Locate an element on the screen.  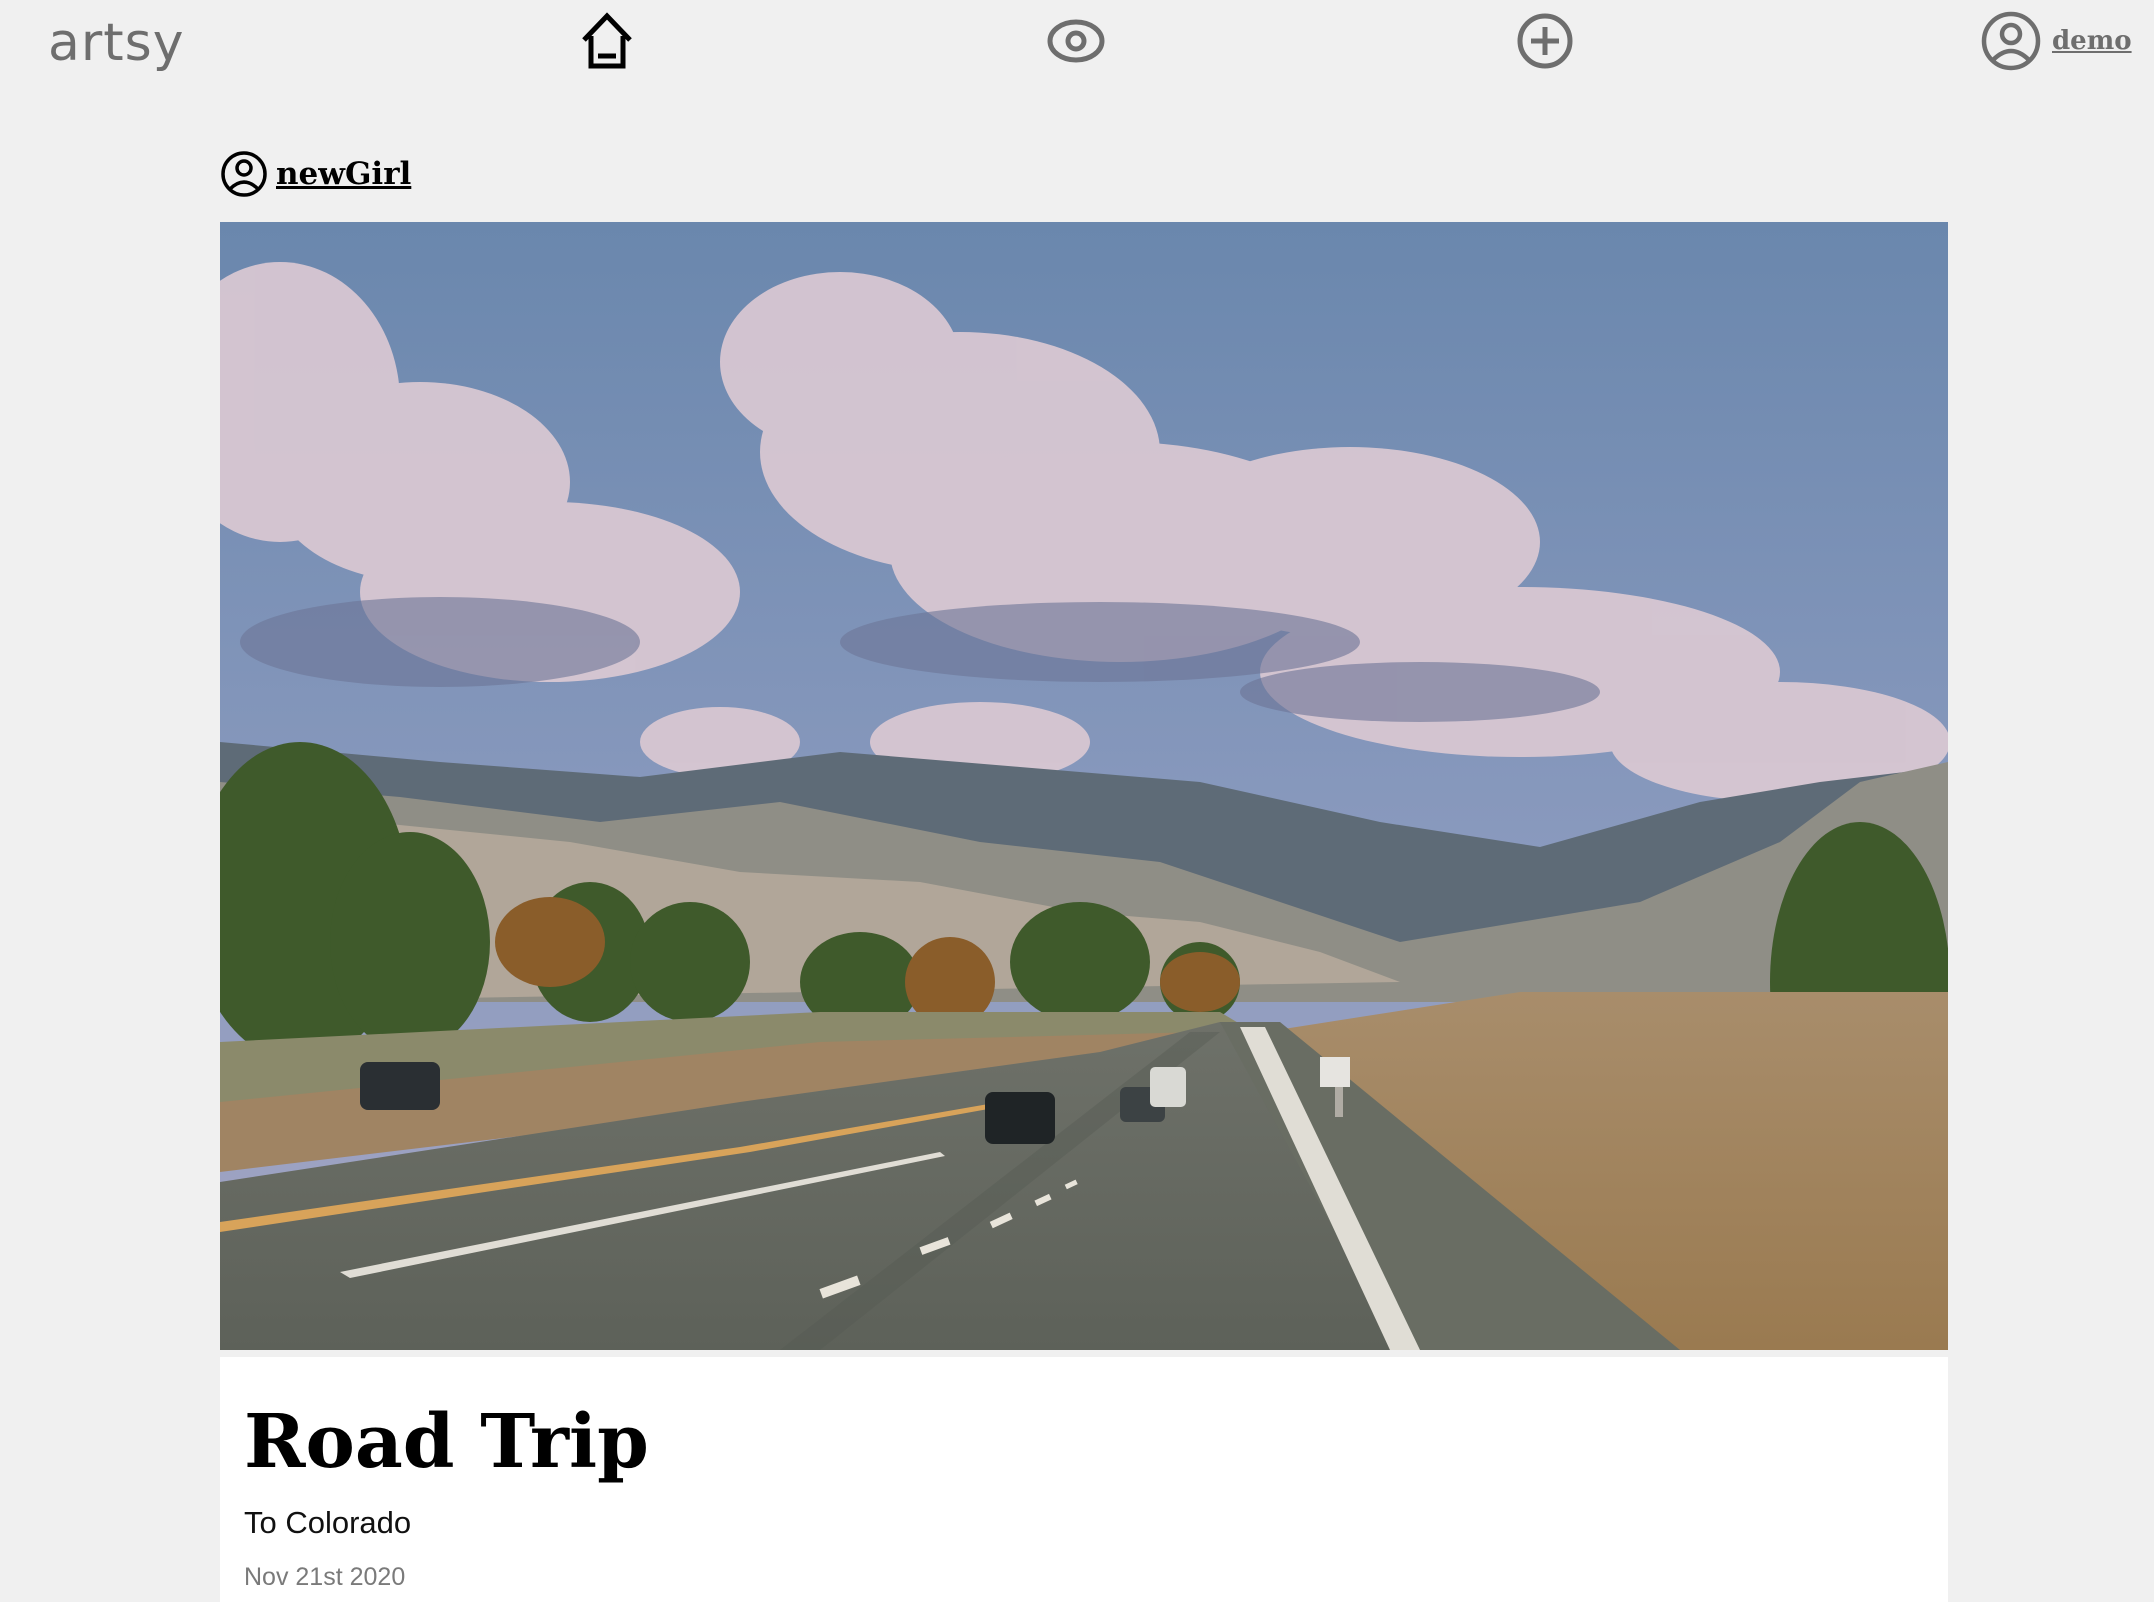
home-icon is located at coordinates (607, 41).